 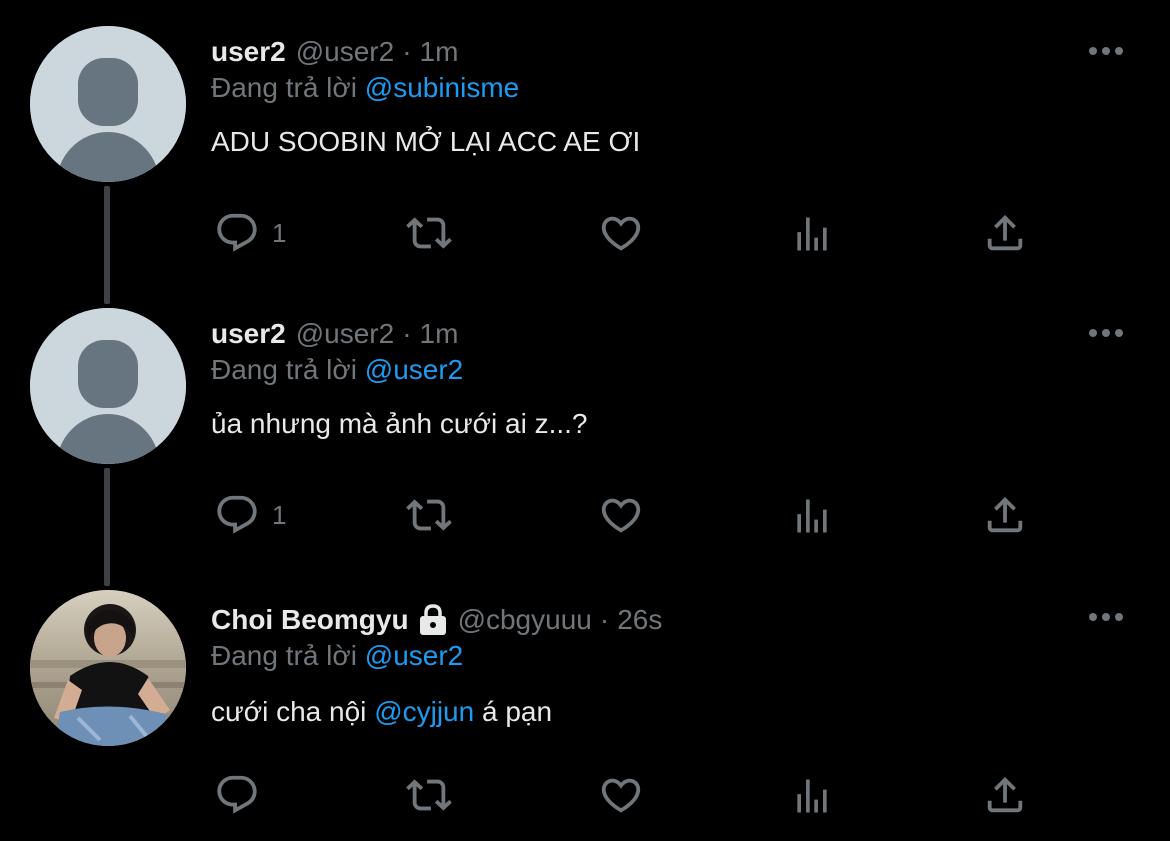 I want to click on tweet-text: ủa nhưng mà ảnh cưới ai z...?, so click(x=399, y=423).